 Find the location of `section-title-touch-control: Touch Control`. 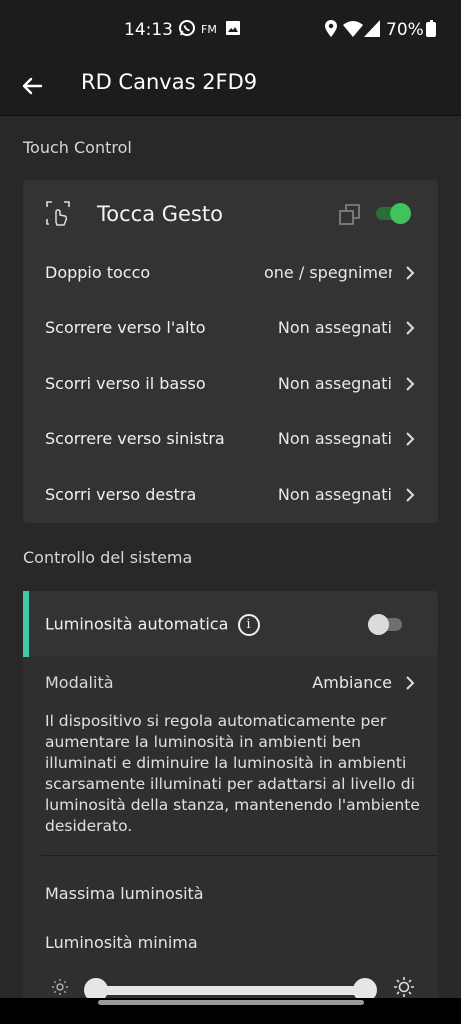

section-title-touch-control: Touch Control is located at coordinates (77, 147).